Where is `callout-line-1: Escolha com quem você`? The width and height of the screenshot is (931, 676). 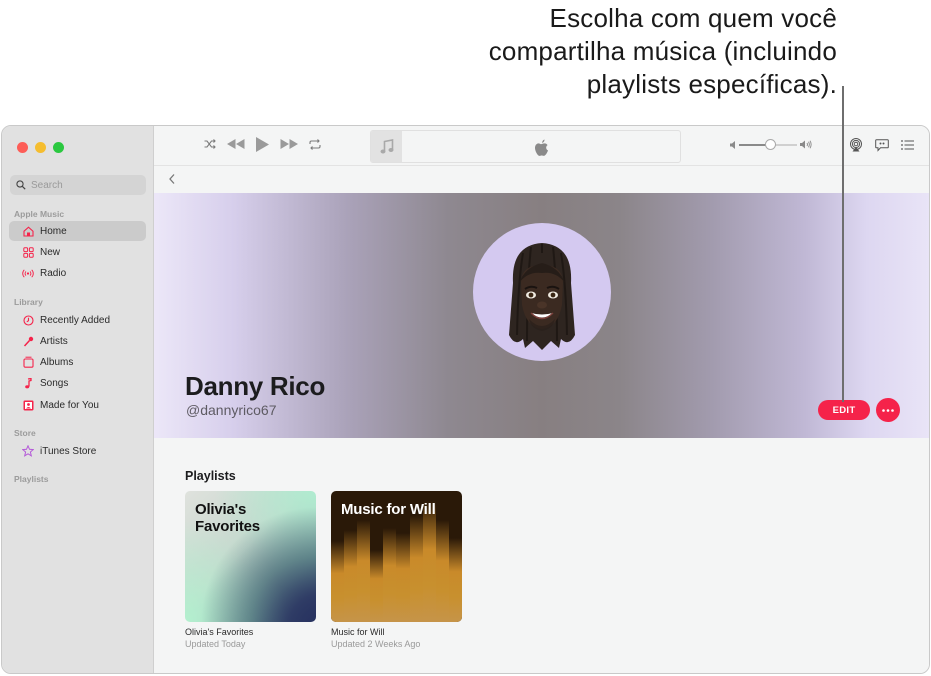 callout-line-1: Escolha com quem você is located at coordinates (693, 18).